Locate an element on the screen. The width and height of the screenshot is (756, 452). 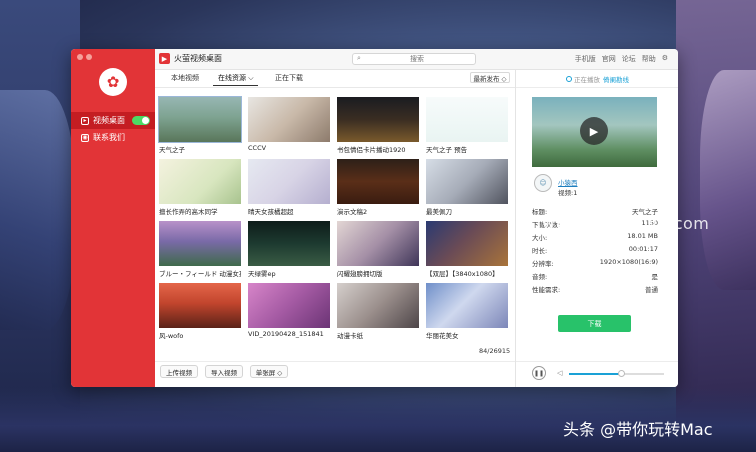
video-card: 天气之子 预告 is located at coordinates (467, 125).